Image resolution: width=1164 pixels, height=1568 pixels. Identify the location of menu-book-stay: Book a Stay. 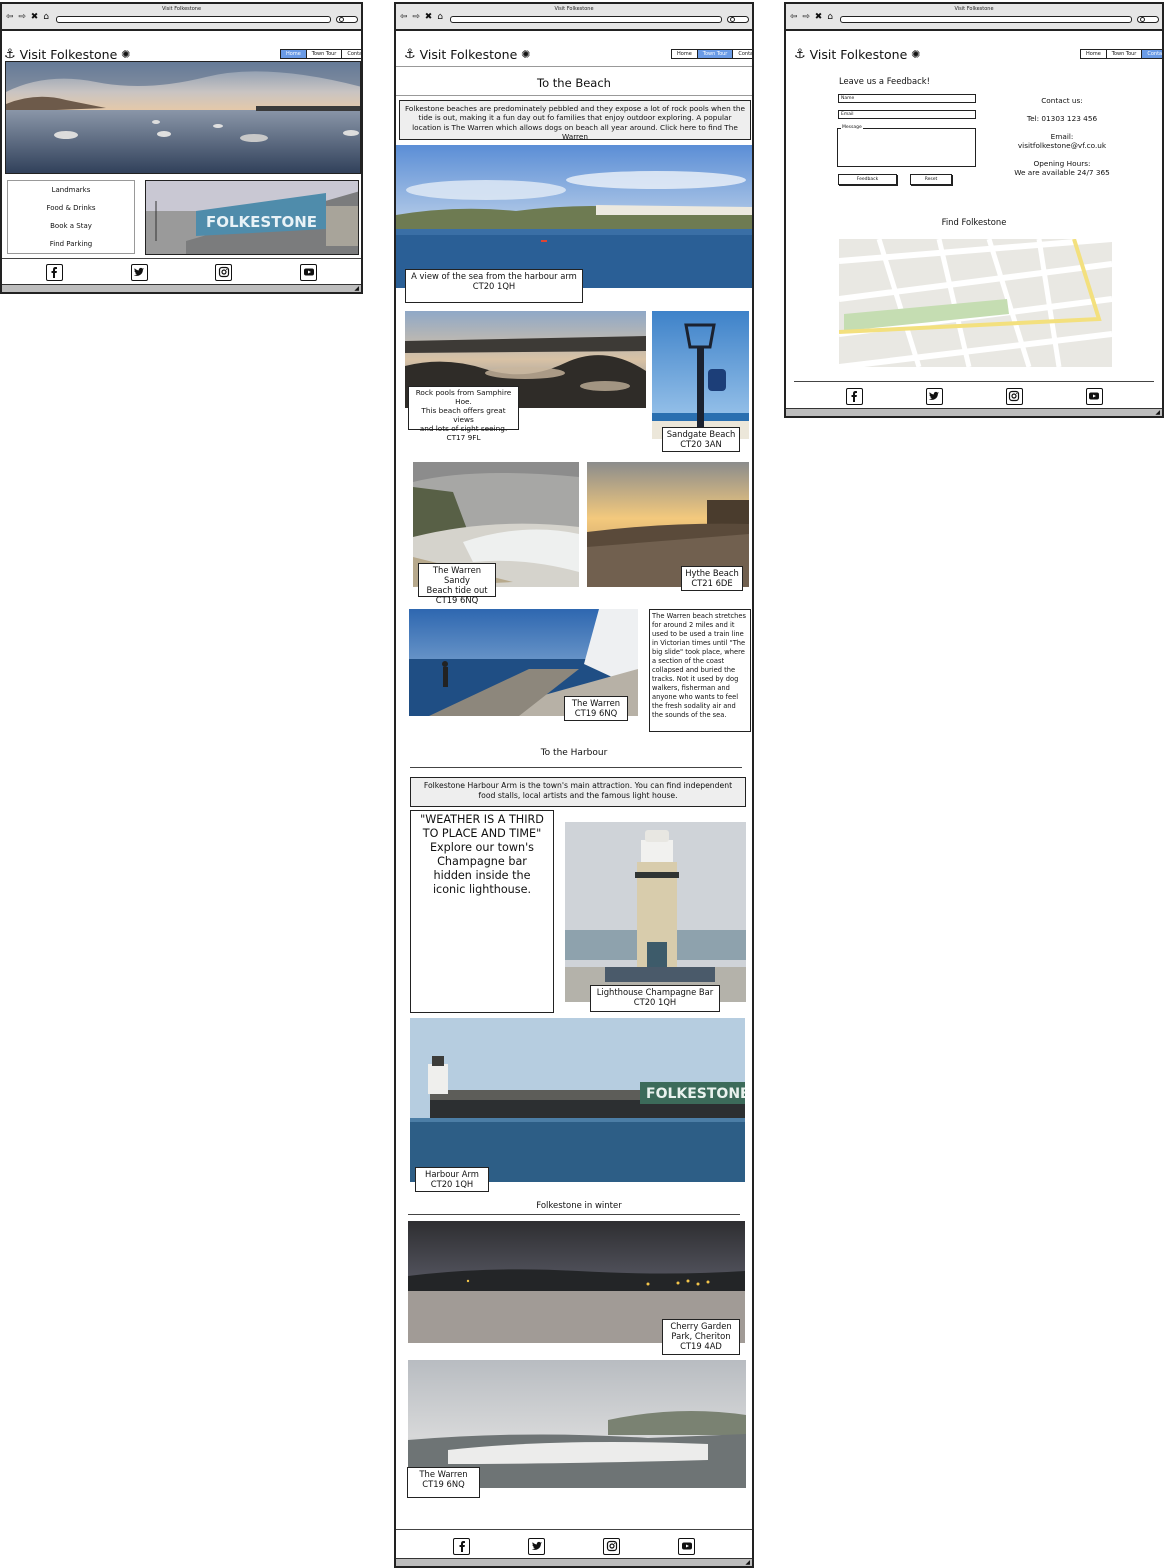
(71, 226).